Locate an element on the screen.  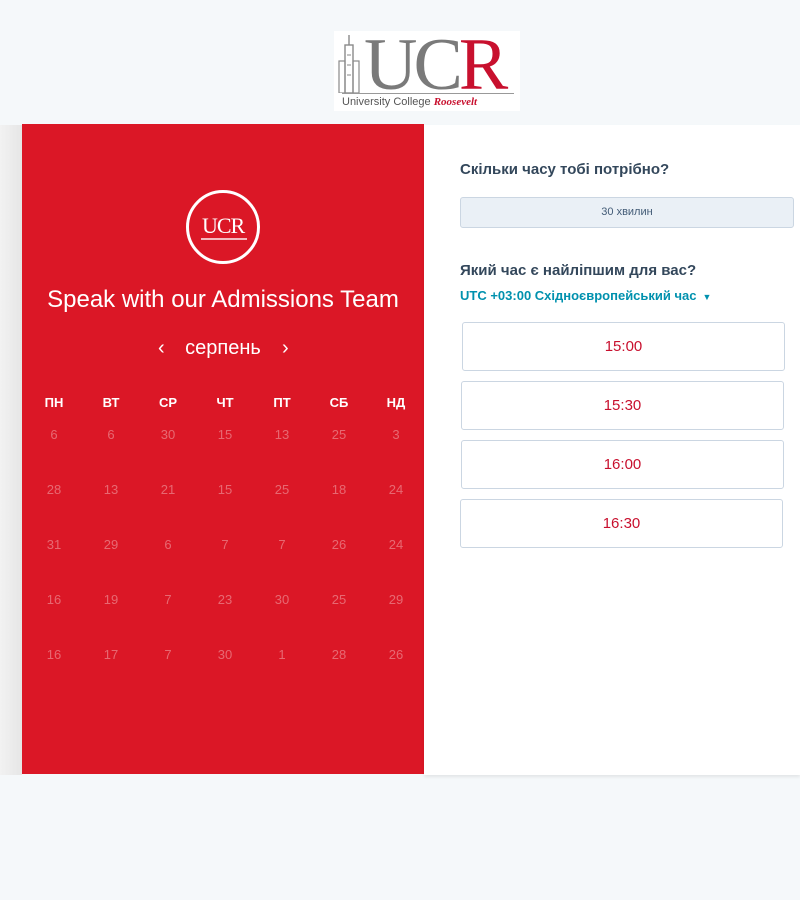
weekday-label: ПТ is located at coordinates (282, 402).